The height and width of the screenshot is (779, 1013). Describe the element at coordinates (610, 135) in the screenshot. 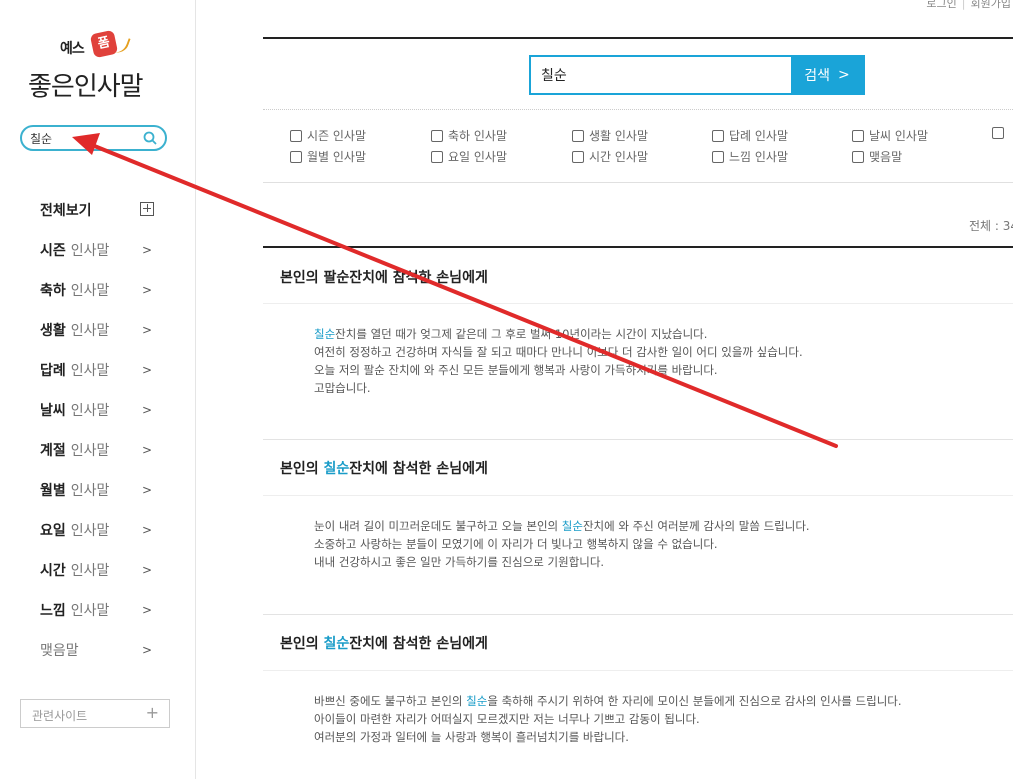

I see `category-checkbox: 생활 인사말` at that location.